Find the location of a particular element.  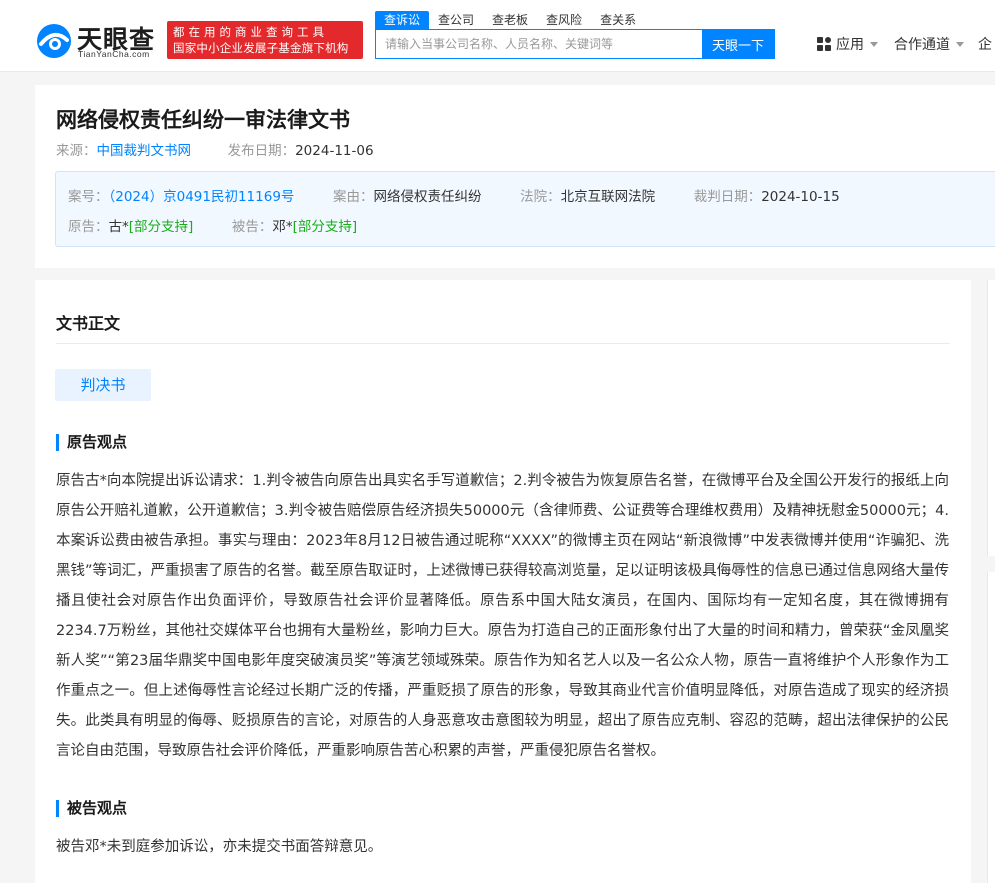

plaintiff-label: 原告： is located at coordinates (88, 227).